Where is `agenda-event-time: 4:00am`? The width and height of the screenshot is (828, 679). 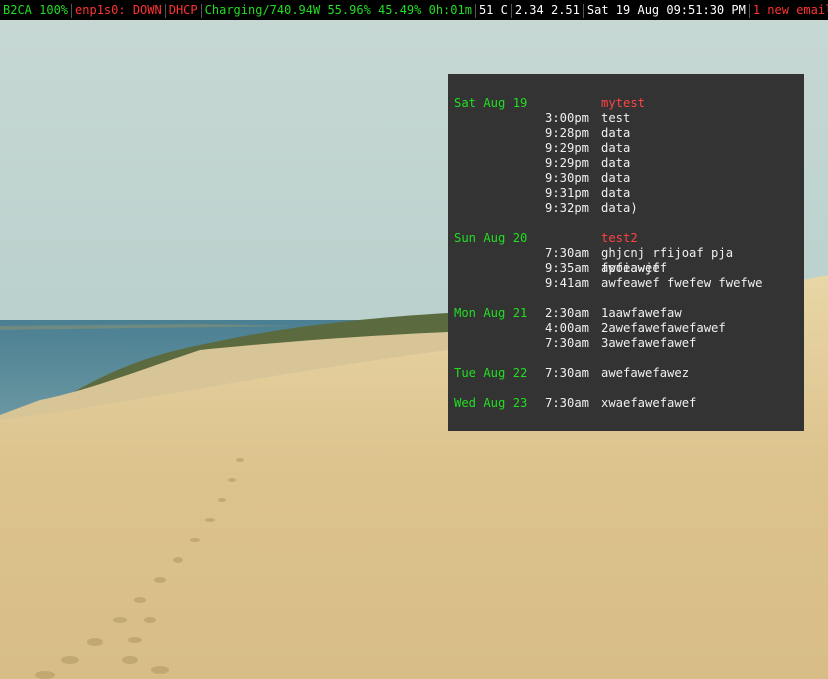 agenda-event-time: 4:00am is located at coordinates (567, 328).